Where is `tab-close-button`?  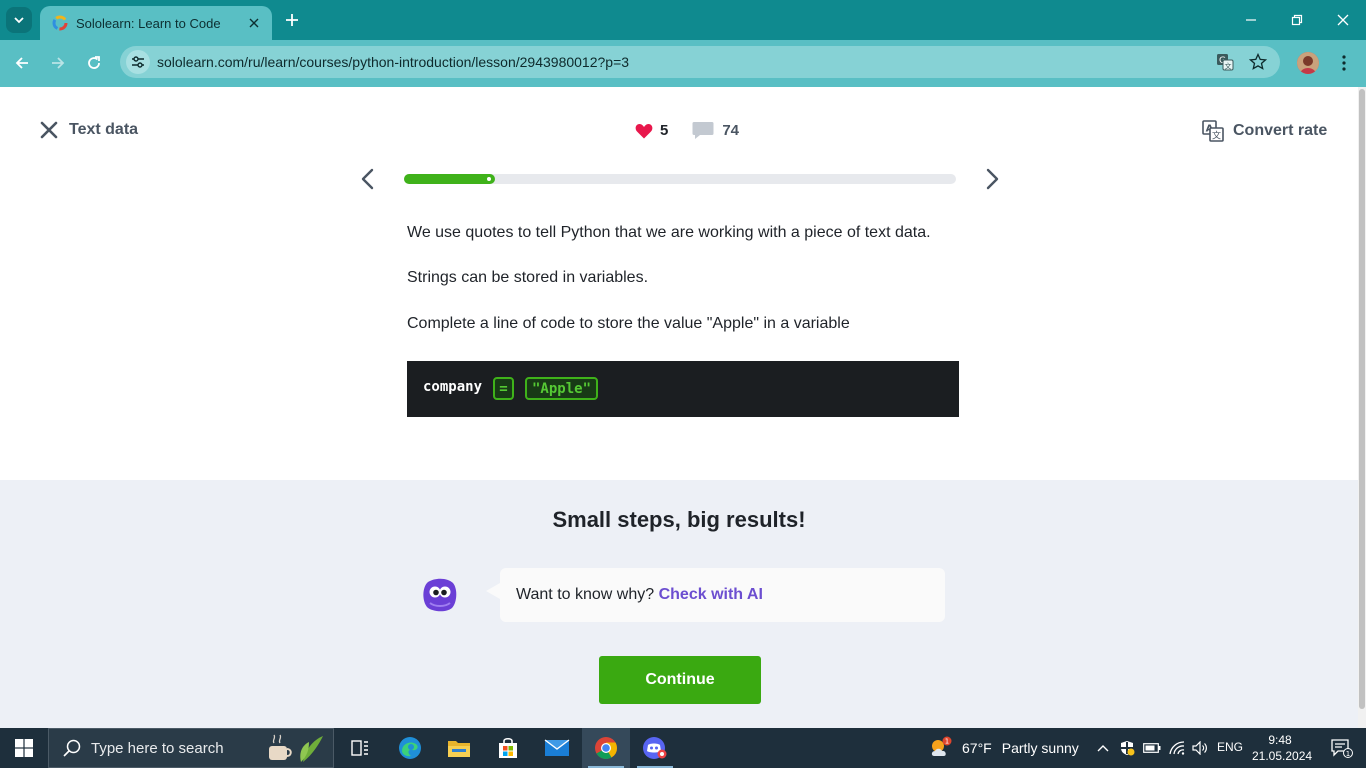
tab-close-button is located at coordinates (254, 23).